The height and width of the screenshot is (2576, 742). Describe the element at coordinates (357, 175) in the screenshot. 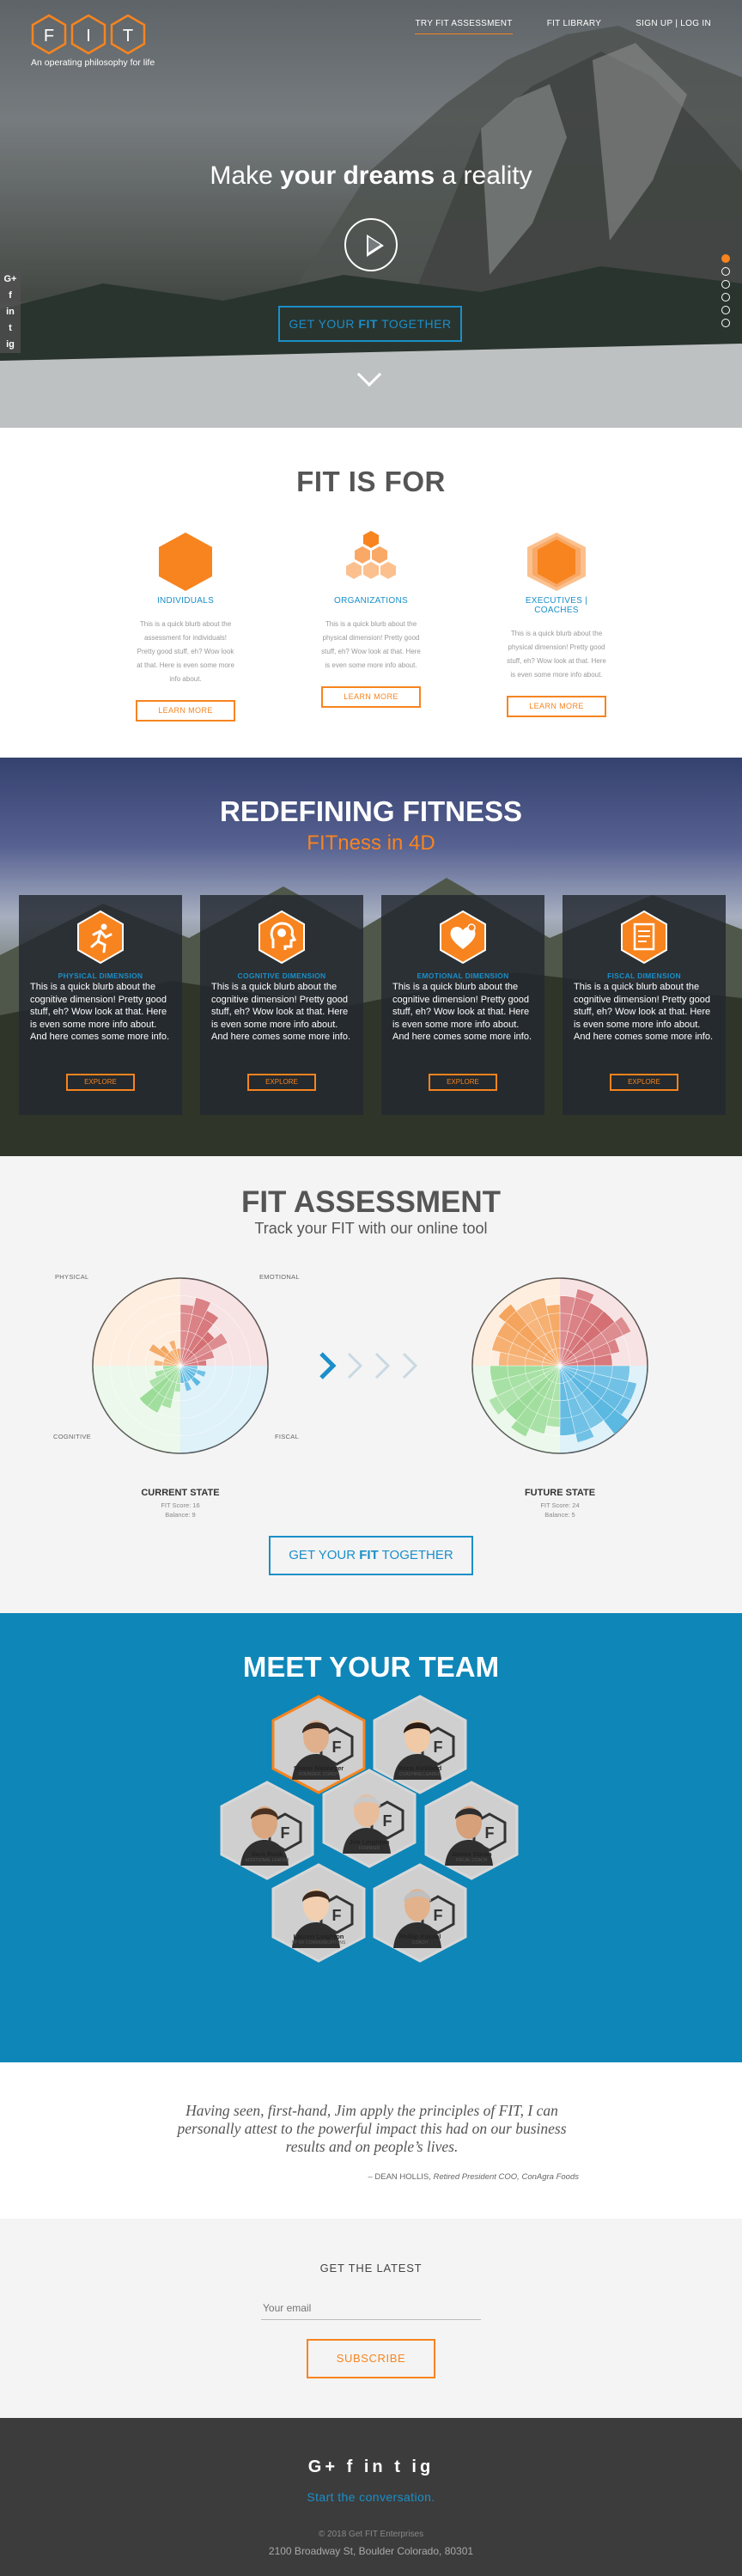

I see `hero-headline-bold: your dreams` at that location.